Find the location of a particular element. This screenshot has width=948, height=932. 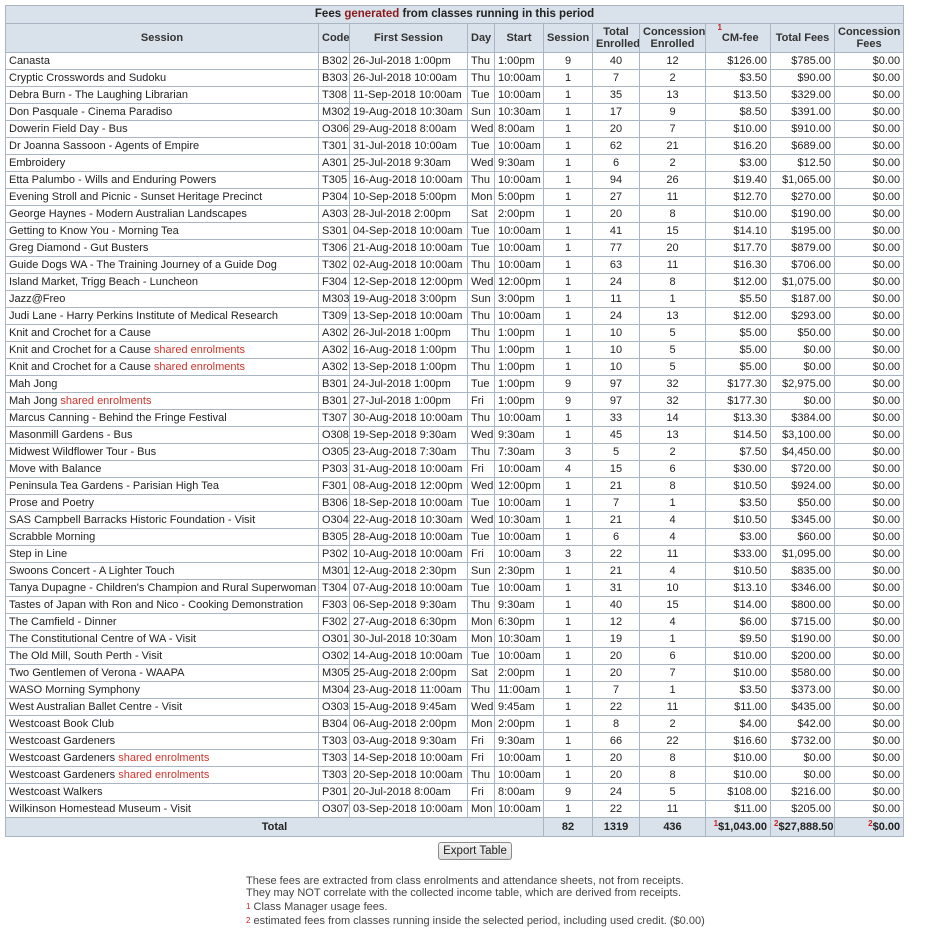

cell-cm-fee: $16.20 is located at coordinates (738, 146).